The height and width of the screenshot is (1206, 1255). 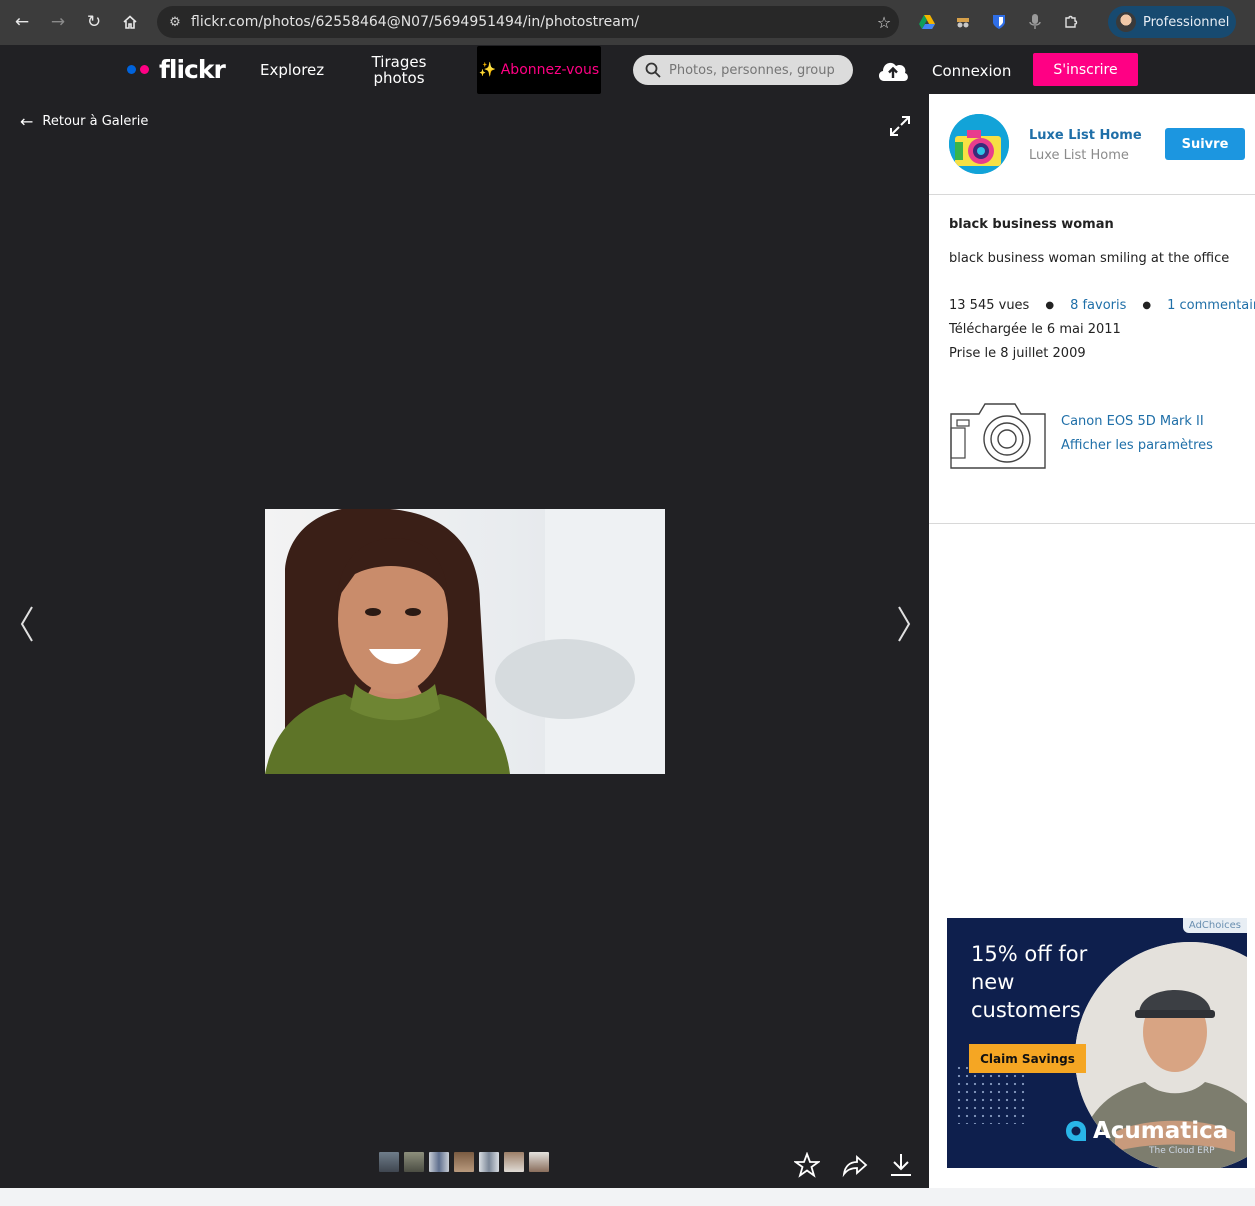 I want to click on photo-title: black business woman, so click(x=1031, y=224).